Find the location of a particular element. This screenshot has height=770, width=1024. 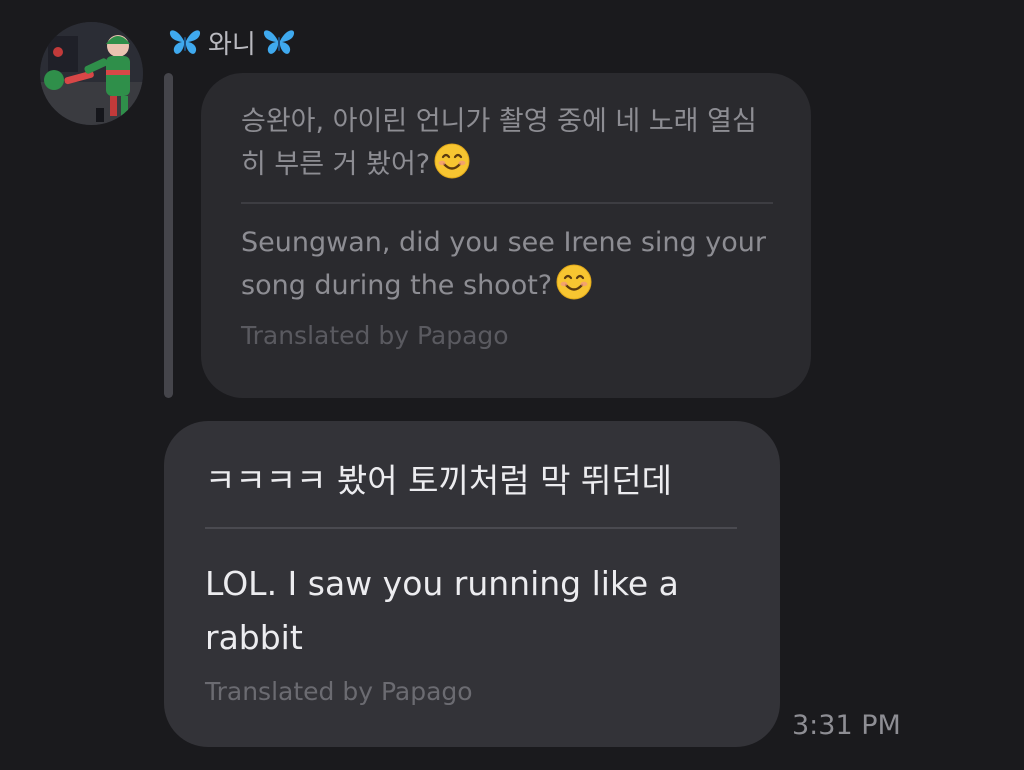

sender-name: 와니 is located at coordinates (232, 44).